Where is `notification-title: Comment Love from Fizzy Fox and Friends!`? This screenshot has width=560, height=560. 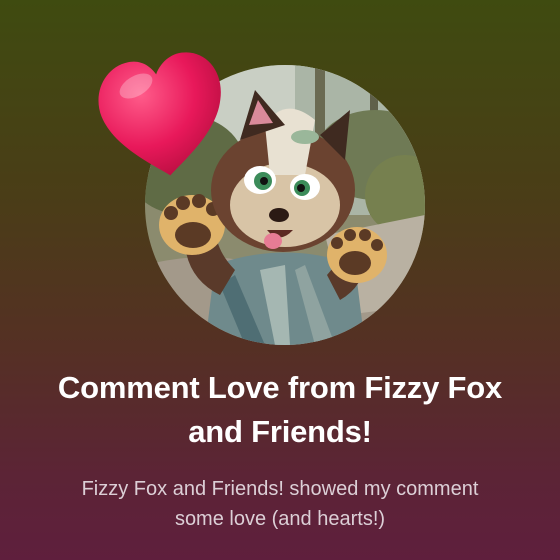 notification-title: Comment Love from Fizzy Fox and Friends! is located at coordinates (280, 409).